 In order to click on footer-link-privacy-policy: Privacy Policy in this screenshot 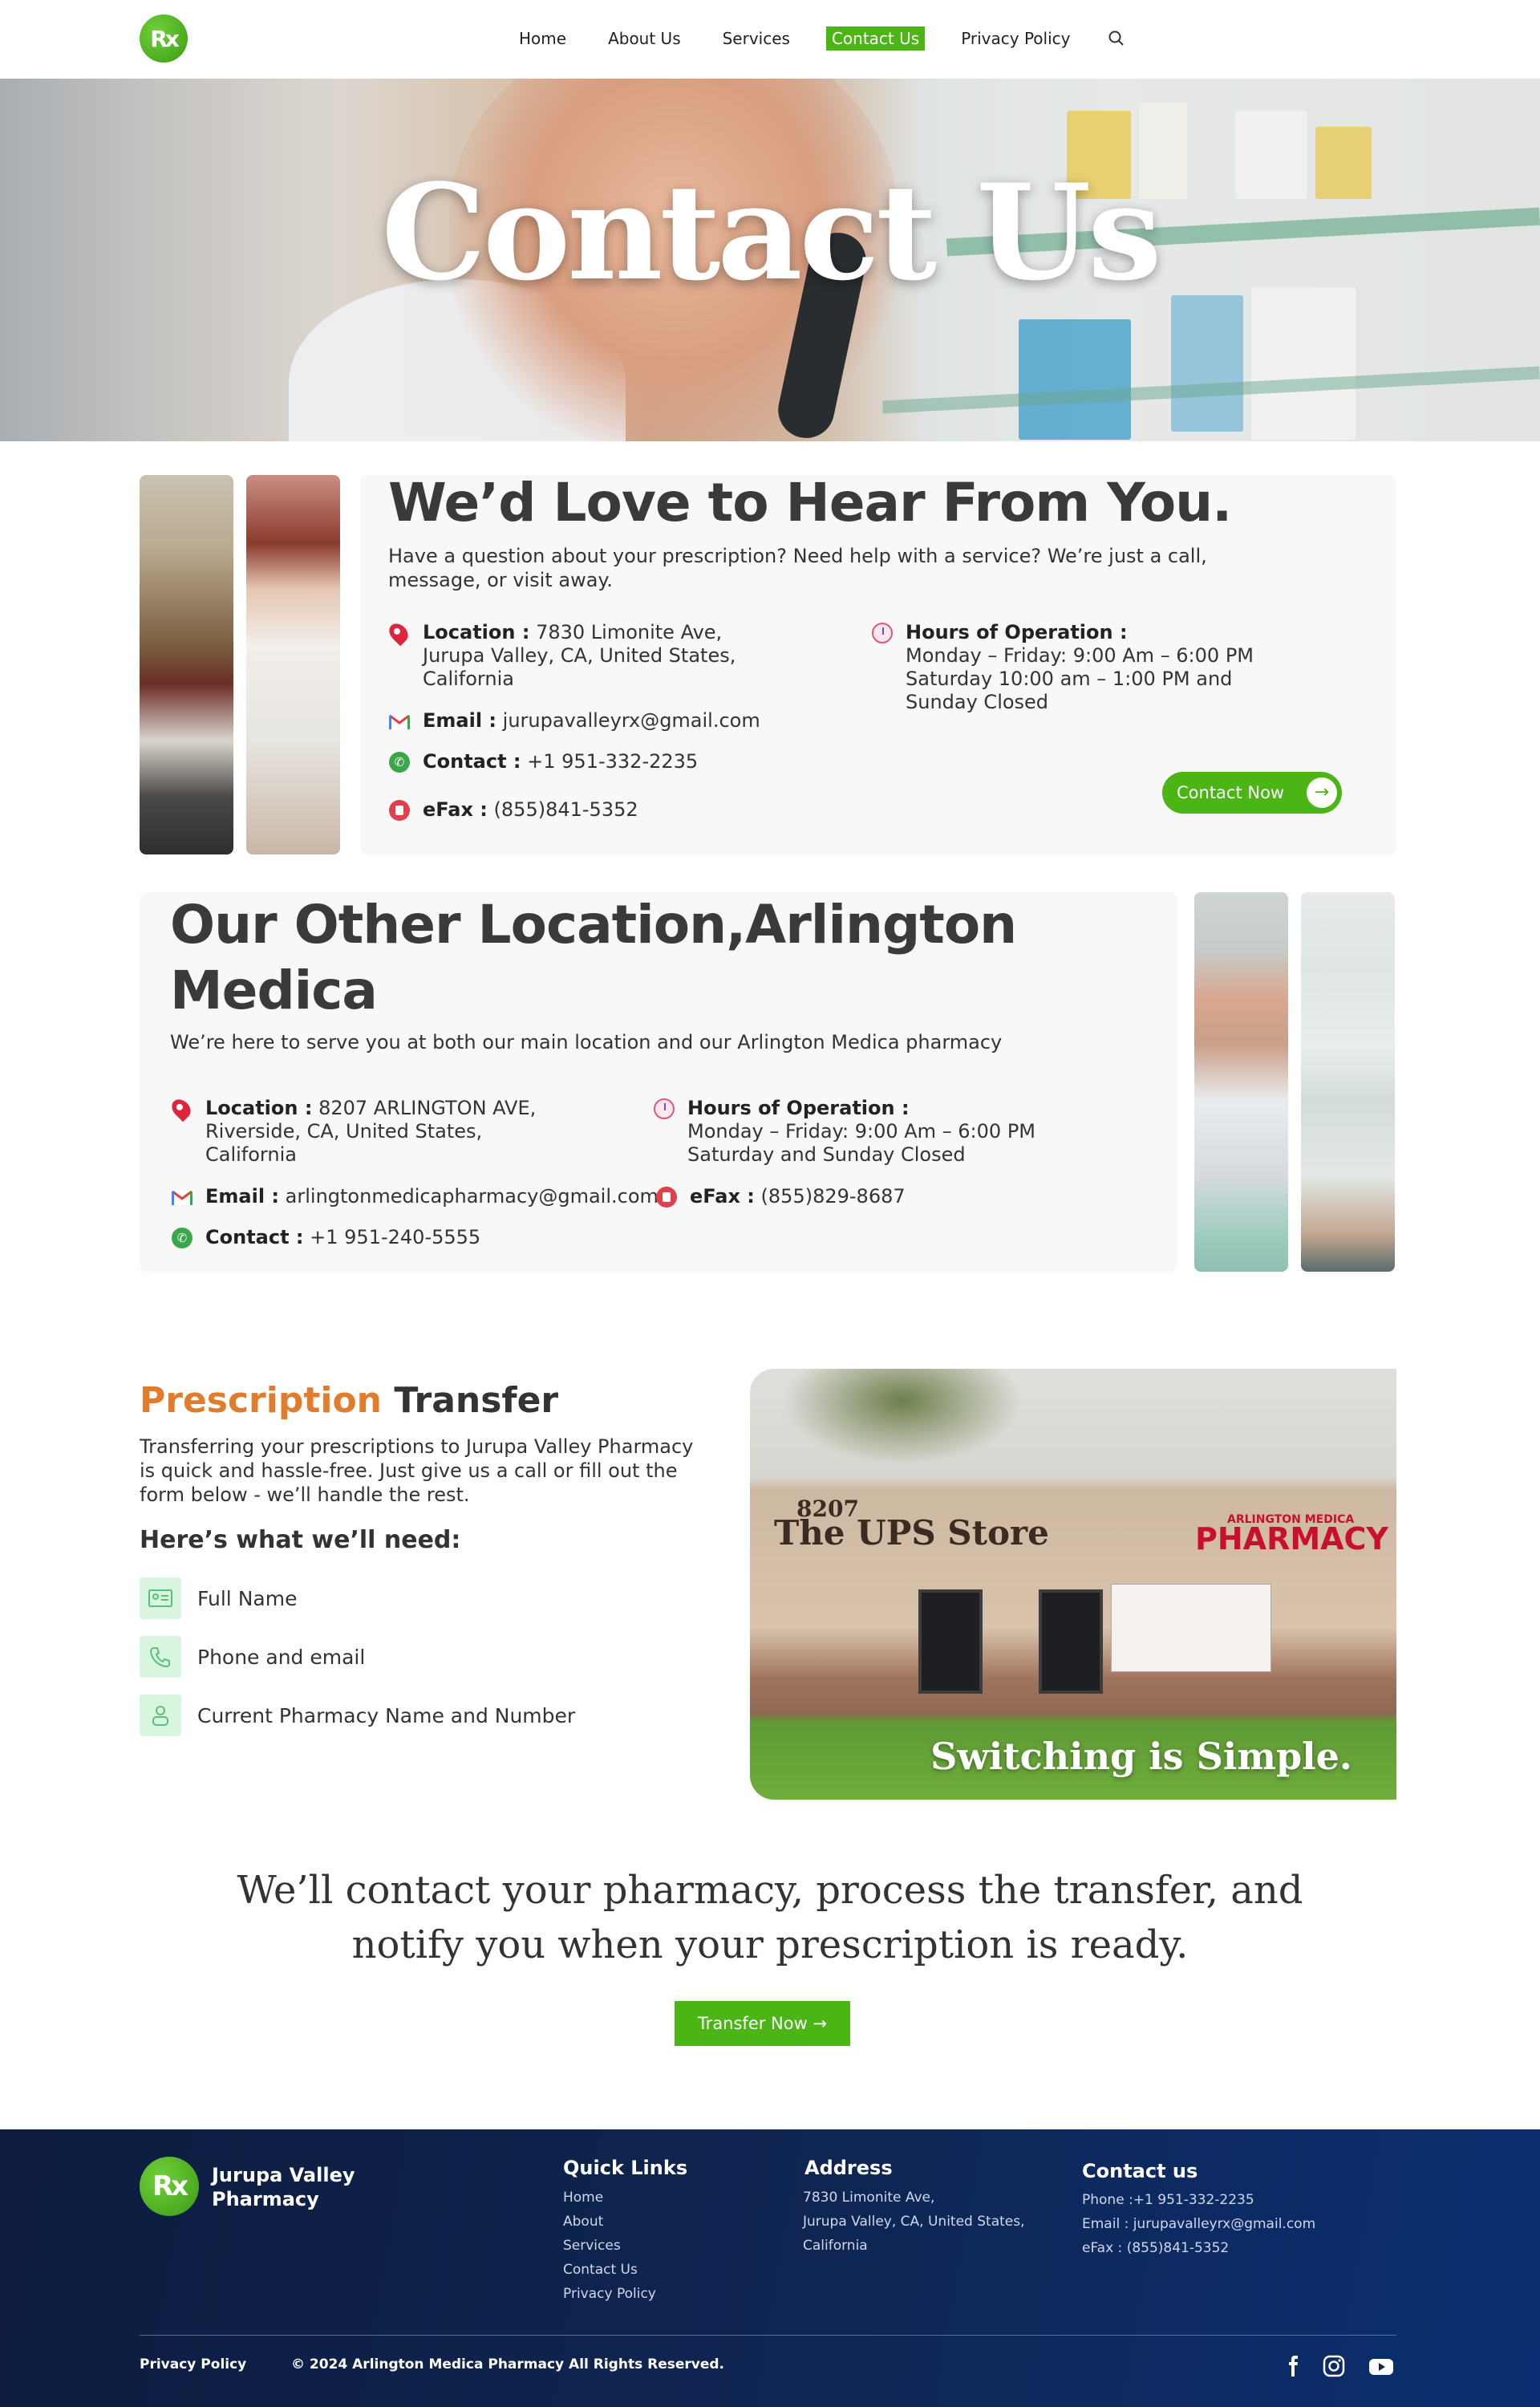, I will do `click(609, 2294)`.